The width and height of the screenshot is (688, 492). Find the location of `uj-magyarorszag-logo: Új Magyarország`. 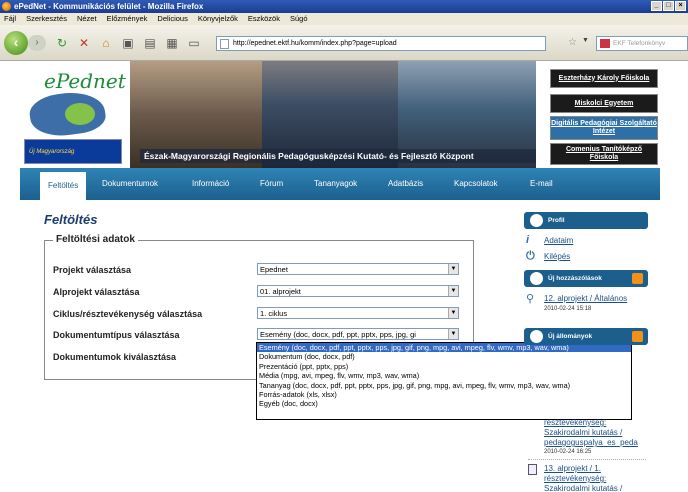

uj-magyarorszag-logo: Új Magyarország is located at coordinates (73, 151).